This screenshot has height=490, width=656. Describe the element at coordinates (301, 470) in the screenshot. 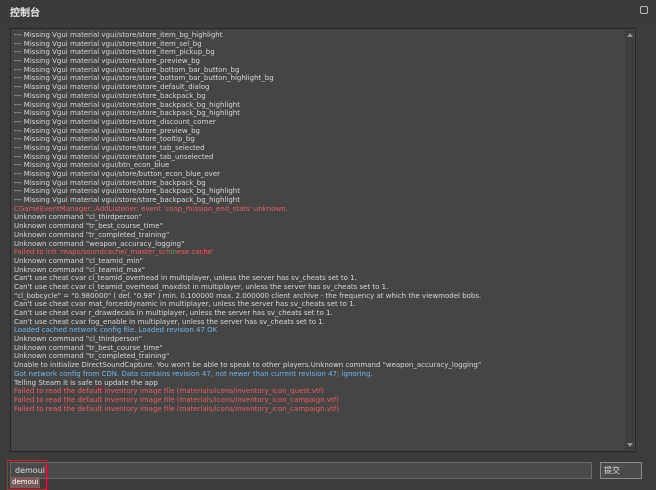

I see `console-input: demoui` at that location.